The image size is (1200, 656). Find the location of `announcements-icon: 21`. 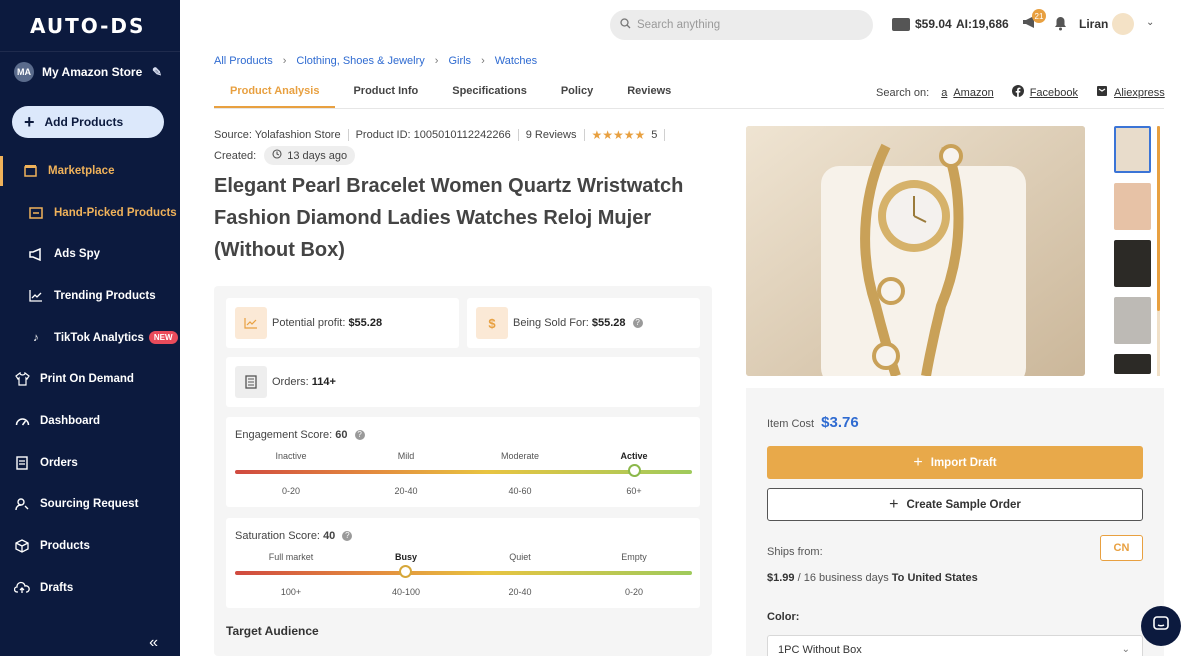

announcements-icon: 21 is located at coordinates (1034, 21).